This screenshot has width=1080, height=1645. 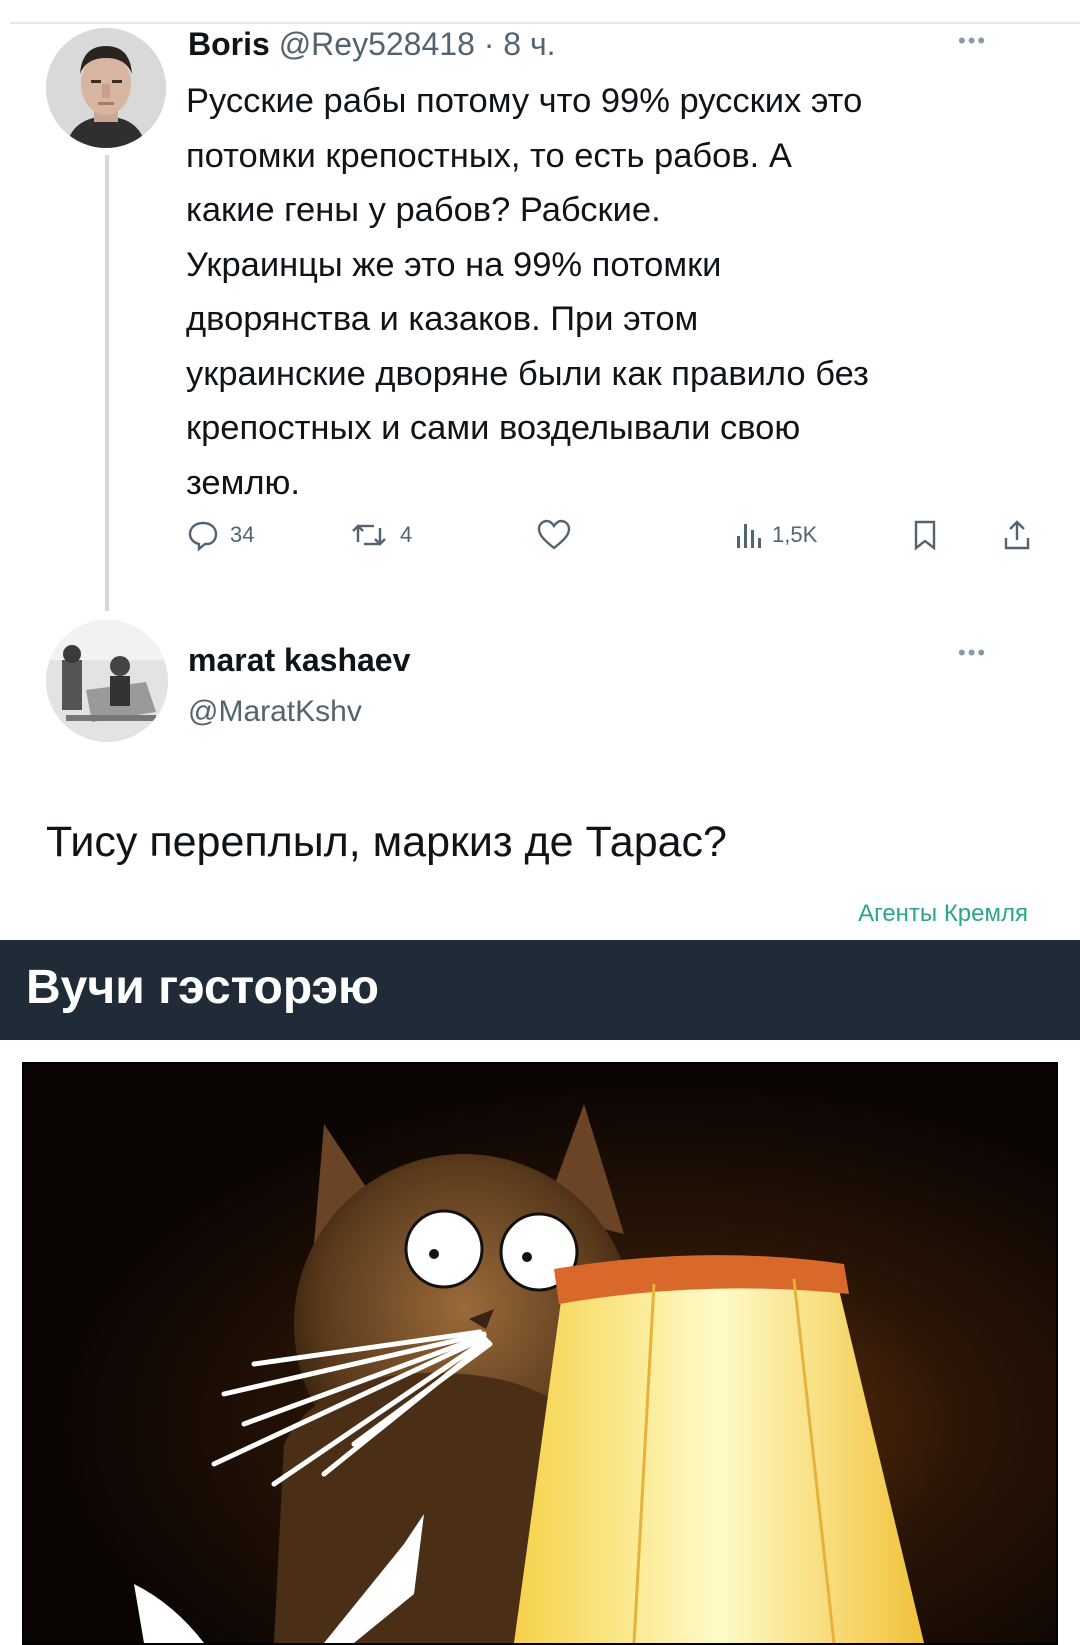 What do you see at coordinates (203, 987) in the screenshot?
I see `banner-title: Вучи гэсторэю` at bounding box center [203, 987].